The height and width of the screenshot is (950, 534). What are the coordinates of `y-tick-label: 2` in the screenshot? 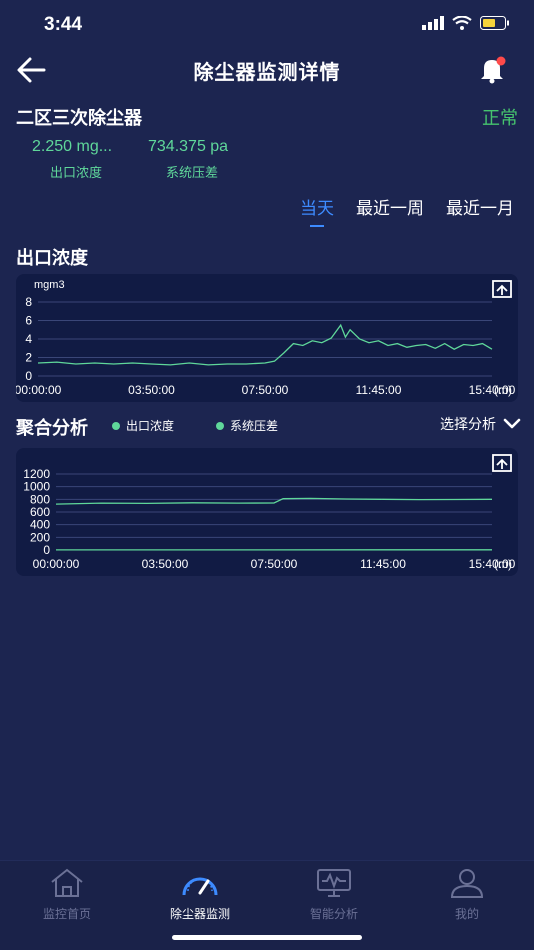 It's located at (28, 358).